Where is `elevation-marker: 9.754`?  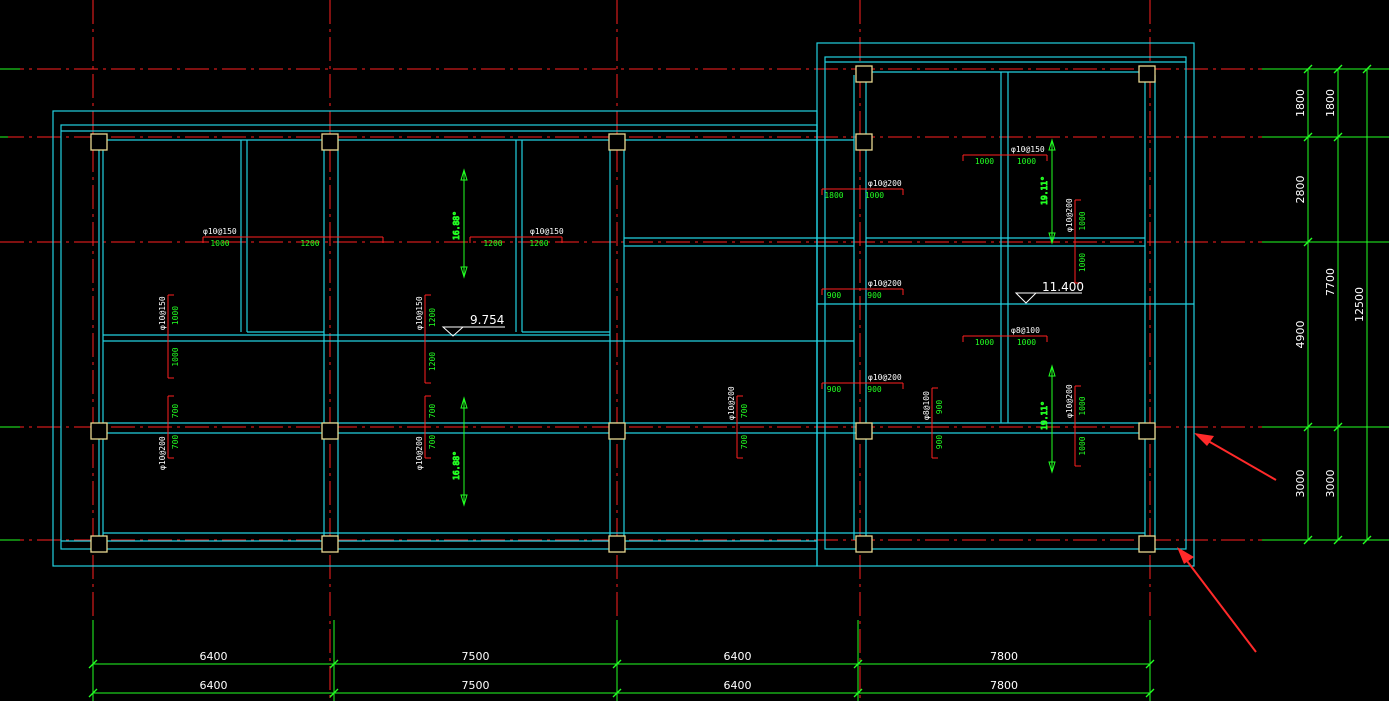 elevation-marker: 9.754 is located at coordinates (473, 325).